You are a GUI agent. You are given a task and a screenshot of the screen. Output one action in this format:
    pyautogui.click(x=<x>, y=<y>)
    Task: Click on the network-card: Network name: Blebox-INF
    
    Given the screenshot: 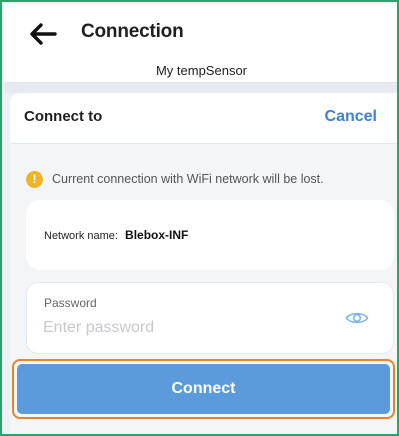 What is the action you would take?
    pyautogui.click(x=210, y=235)
    